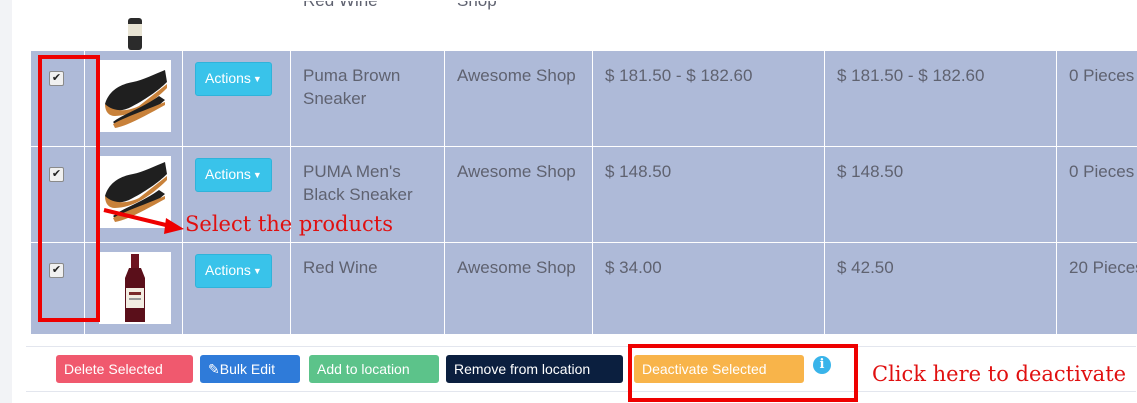  What do you see at coordinates (708, 98) in the screenshot?
I see `product-price: $ 181.50 - $ 182.60` at bounding box center [708, 98].